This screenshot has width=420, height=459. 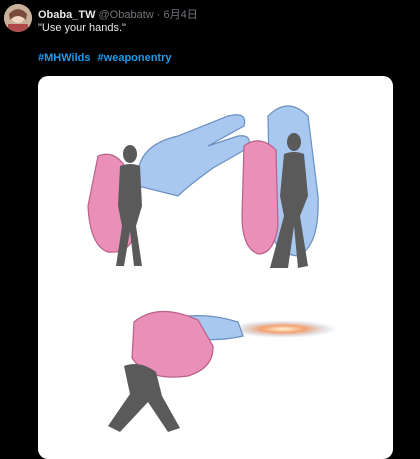 I want to click on tweet-date: 6月4日, so click(x=181, y=15).